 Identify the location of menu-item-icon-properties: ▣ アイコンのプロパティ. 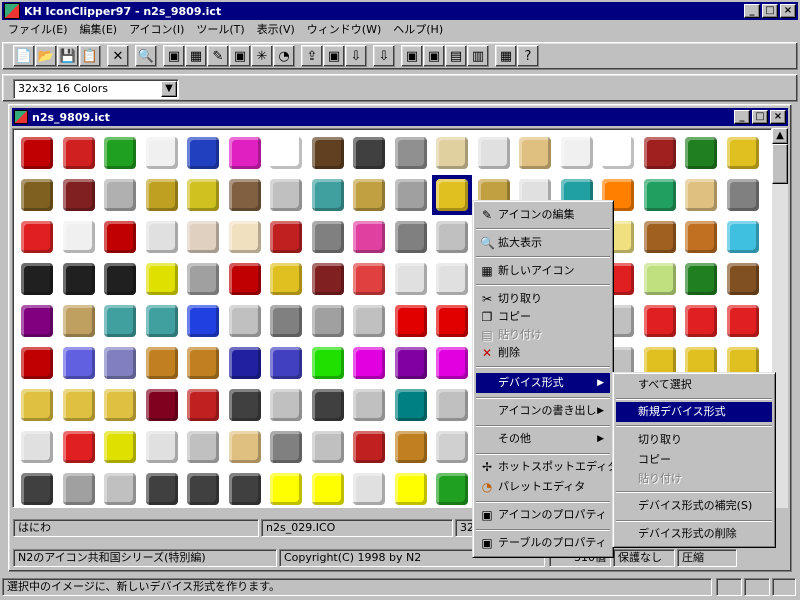
(543, 515).